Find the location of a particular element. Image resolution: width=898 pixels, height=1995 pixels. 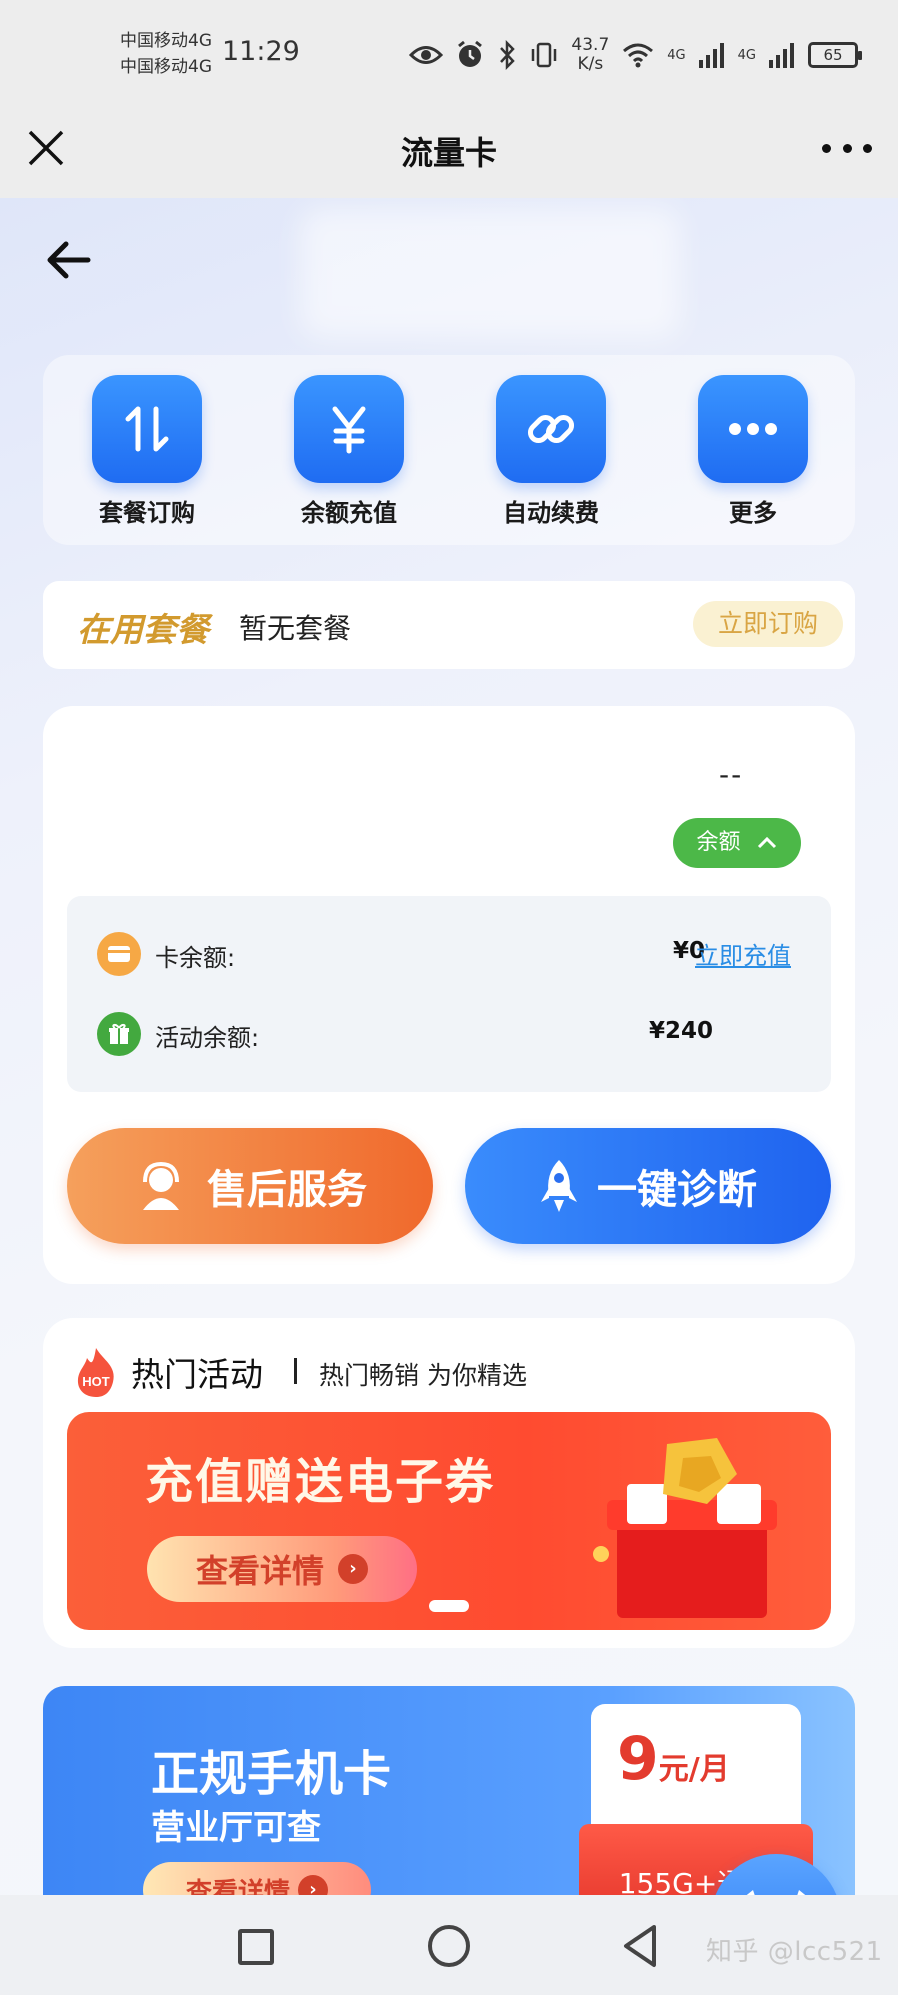

activity-balance-label: 活动余额: is located at coordinates (207, 1038).